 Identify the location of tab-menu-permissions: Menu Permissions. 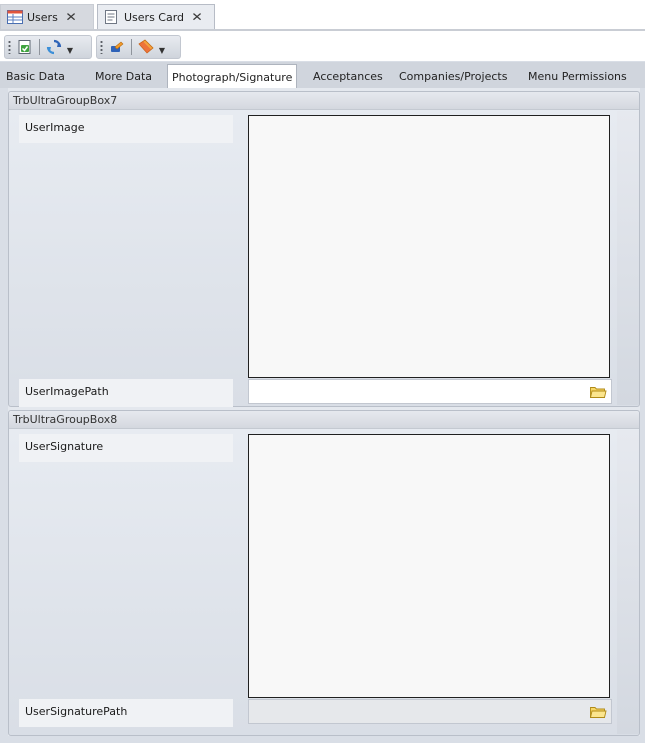
(577, 77).